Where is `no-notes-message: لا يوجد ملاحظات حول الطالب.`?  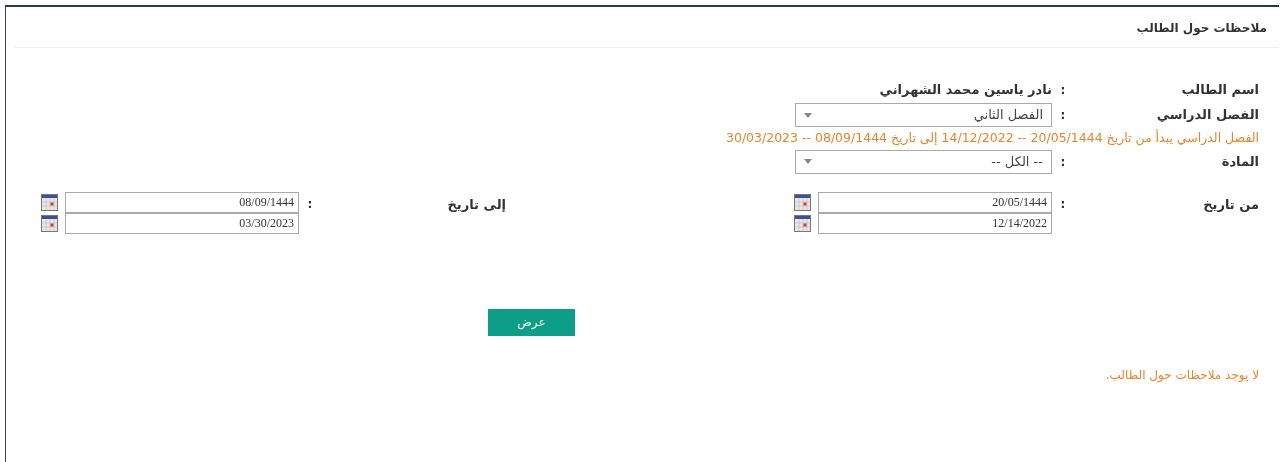 no-notes-message: لا يوجد ملاحظات حول الطالب. is located at coordinates (1181, 375).